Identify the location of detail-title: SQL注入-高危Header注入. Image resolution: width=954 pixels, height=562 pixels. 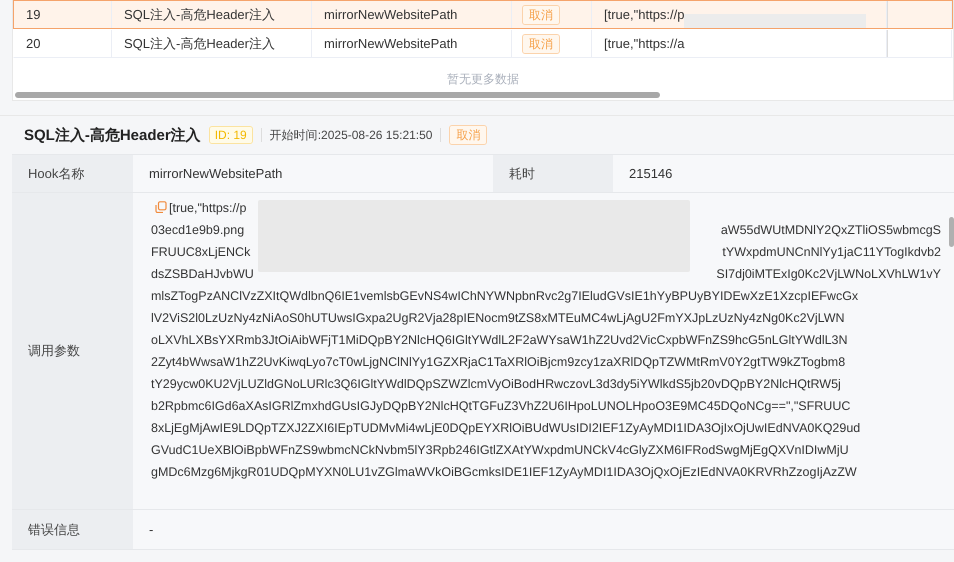
(112, 135).